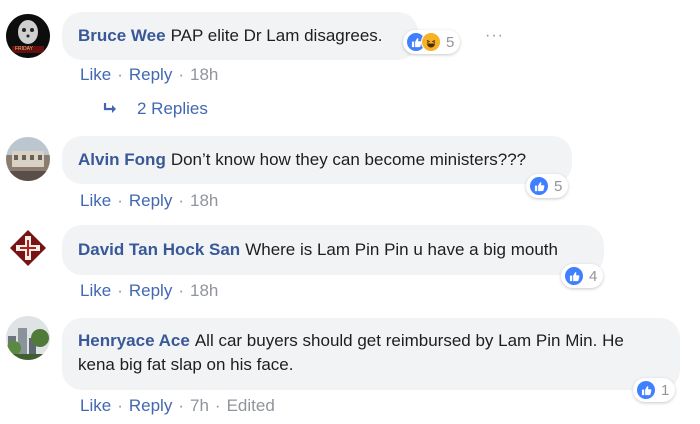 This screenshot has width=700, height=424. What do you see at coordinates (24, 49) in the screenshot?
I see `avatar-text: FRIDAY` at bounding box center [24, 49].